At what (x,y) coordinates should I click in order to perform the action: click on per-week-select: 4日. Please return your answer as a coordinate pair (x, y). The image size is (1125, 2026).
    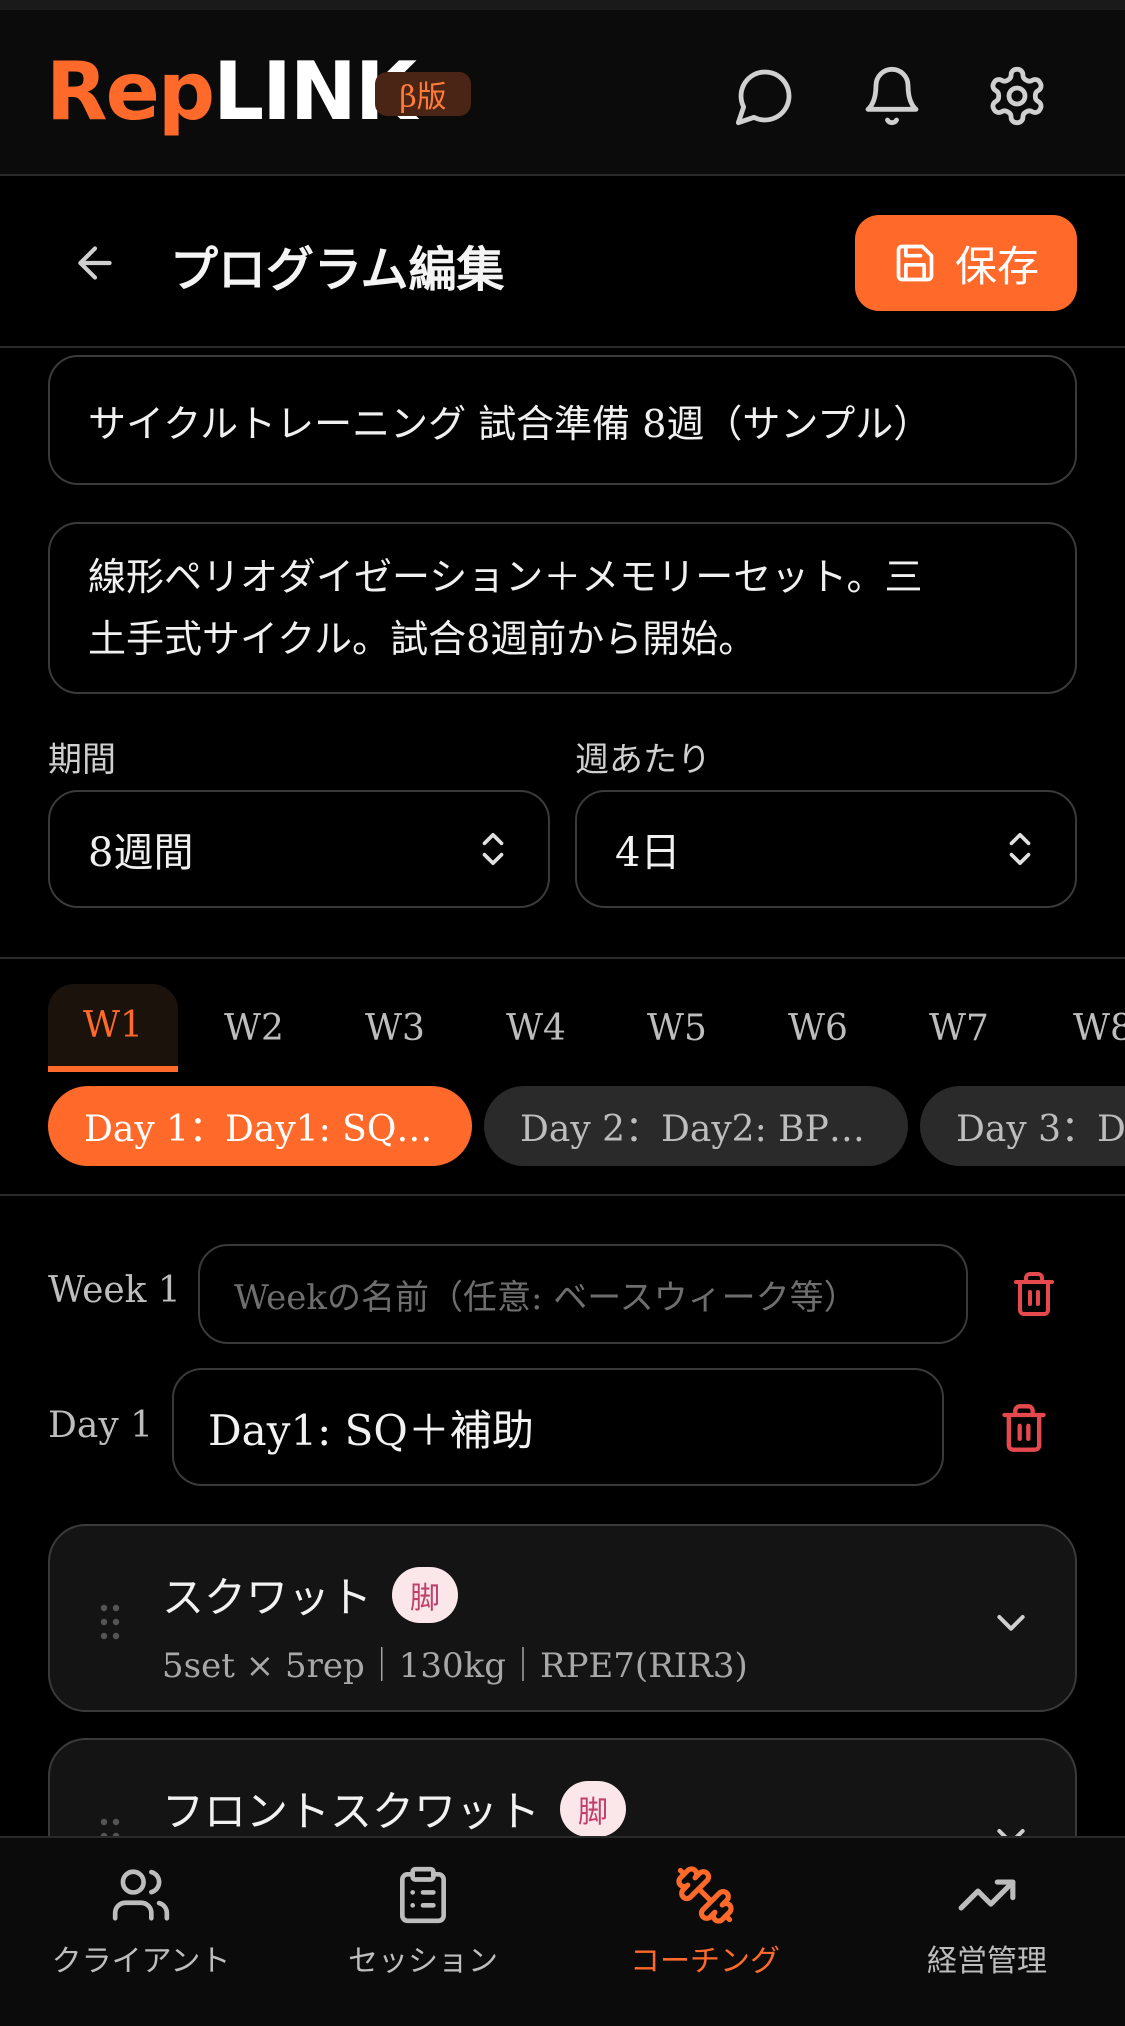
    Looking at the image, I should click on (826, 849).